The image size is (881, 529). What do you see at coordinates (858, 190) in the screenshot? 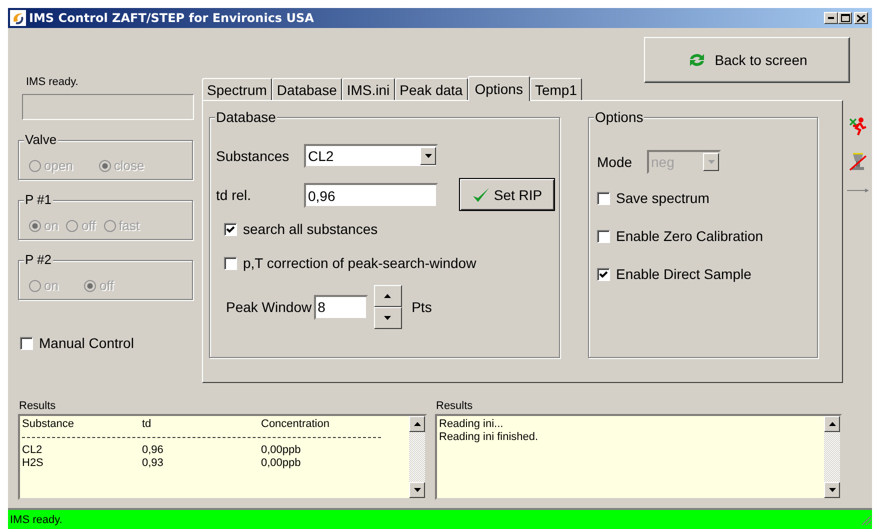
I see `arrow-icon` at bounding box center [858, 190].